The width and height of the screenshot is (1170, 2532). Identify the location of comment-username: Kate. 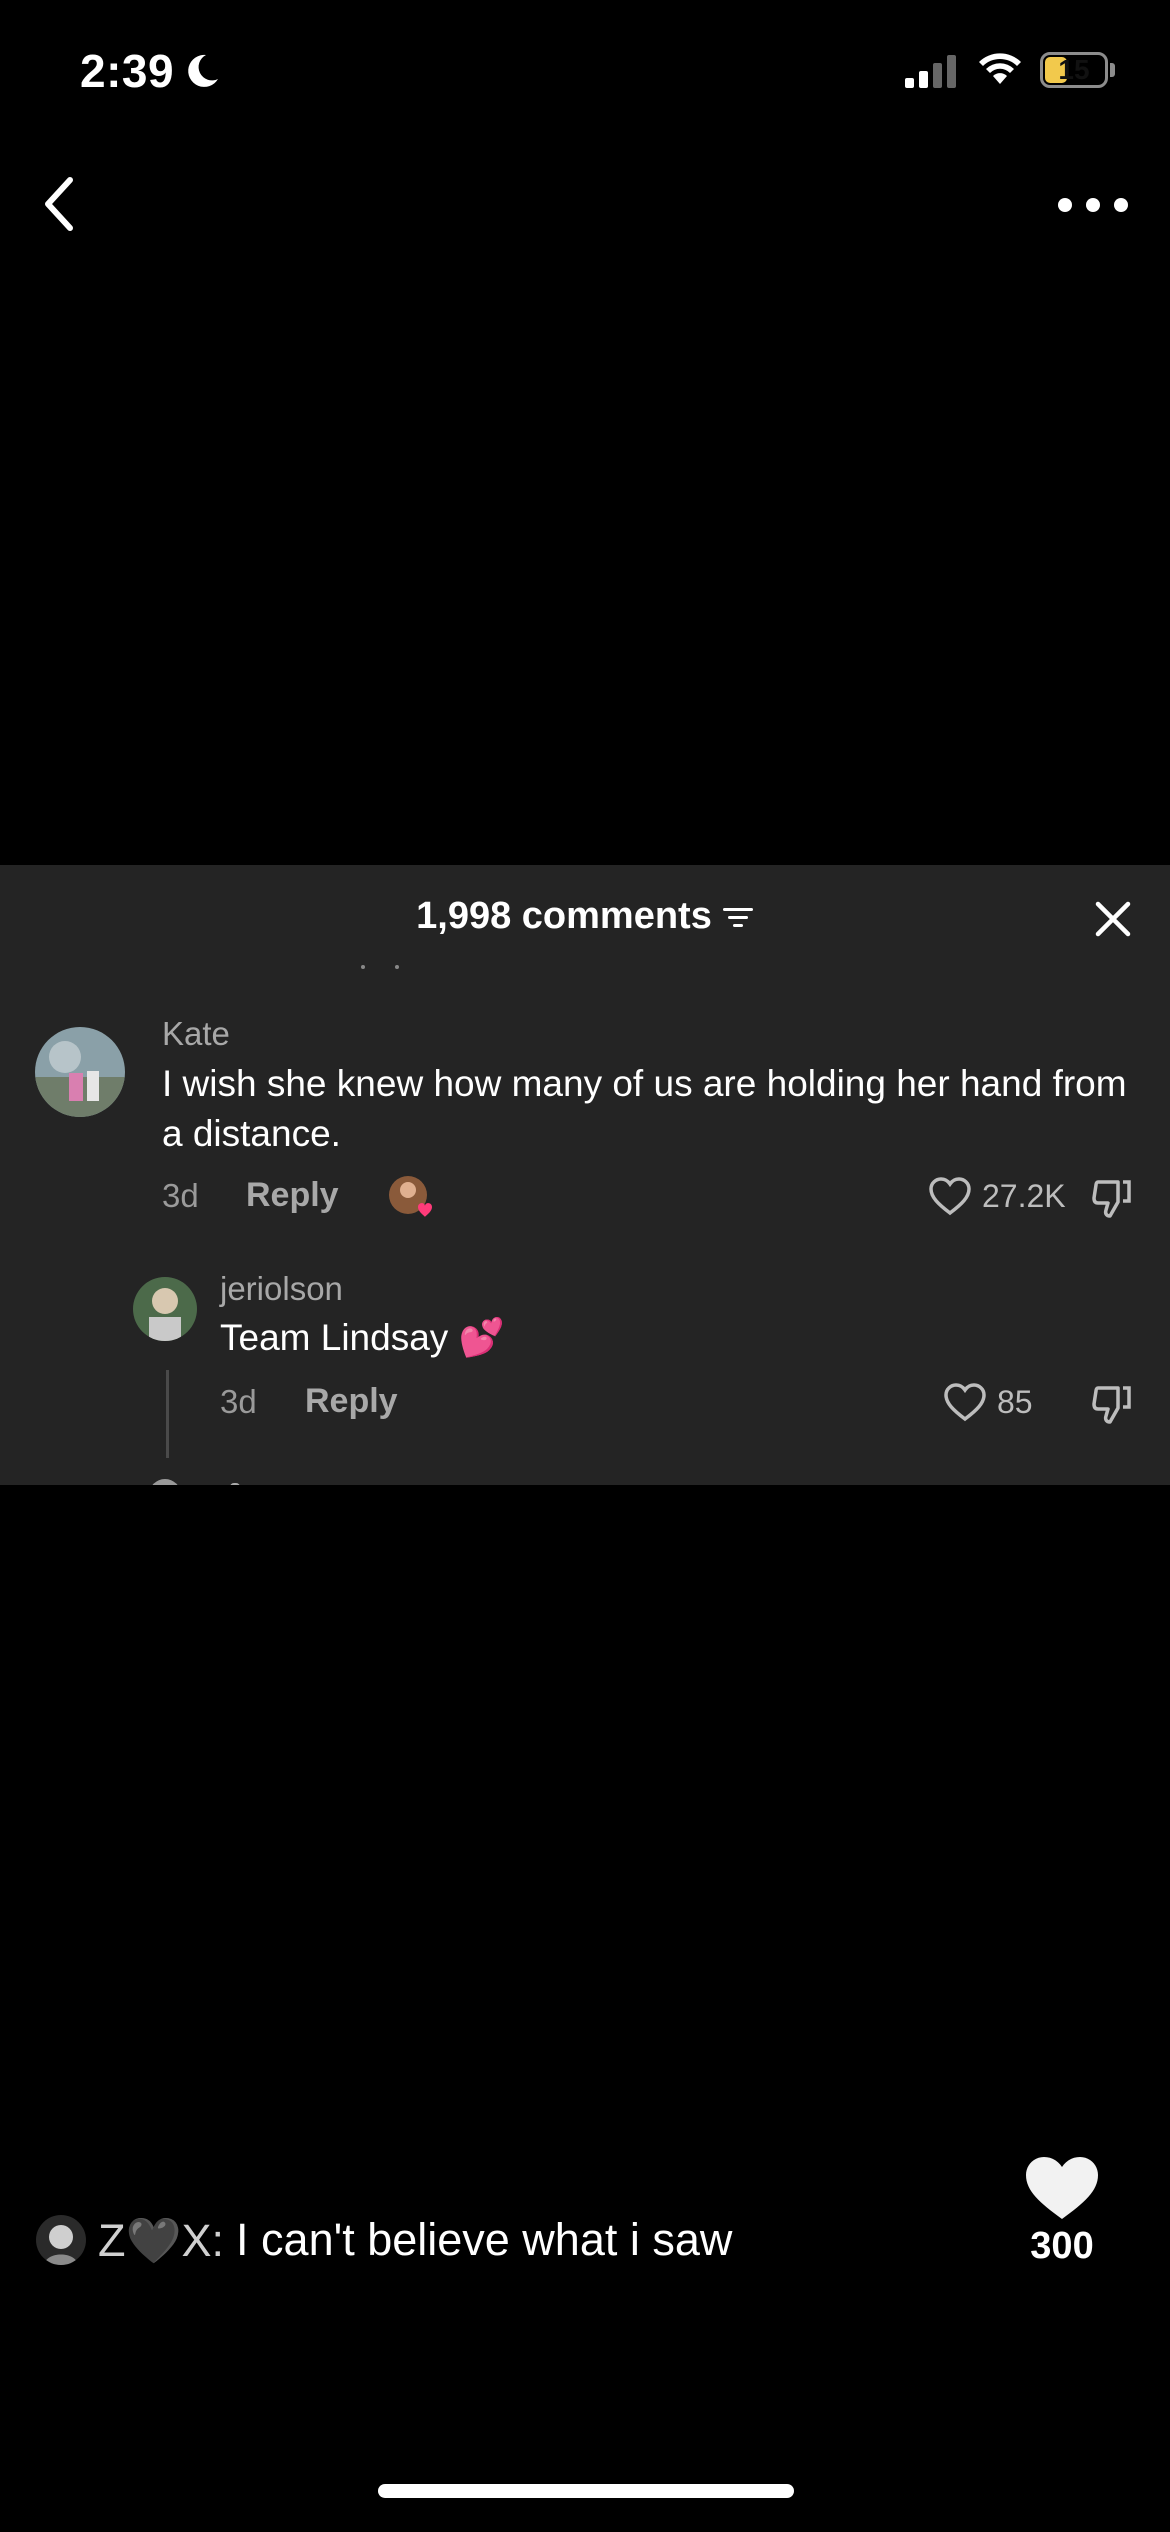
(196, 1034).